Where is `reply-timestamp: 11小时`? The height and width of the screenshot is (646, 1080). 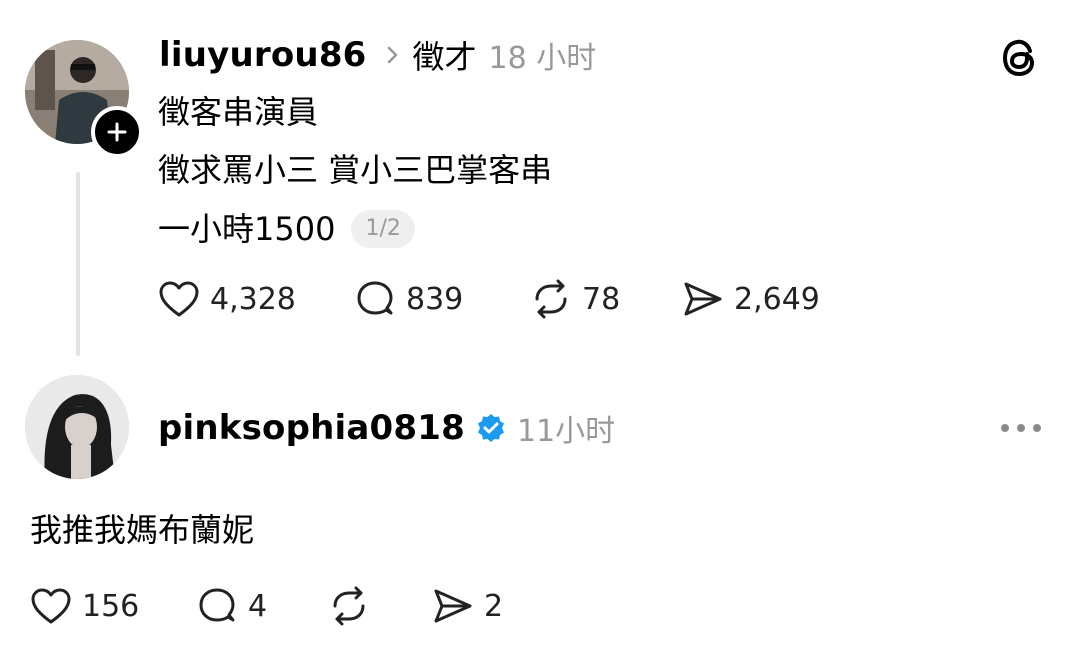 reply-timestamp: 11小时 is located at coordinates (566, 431).